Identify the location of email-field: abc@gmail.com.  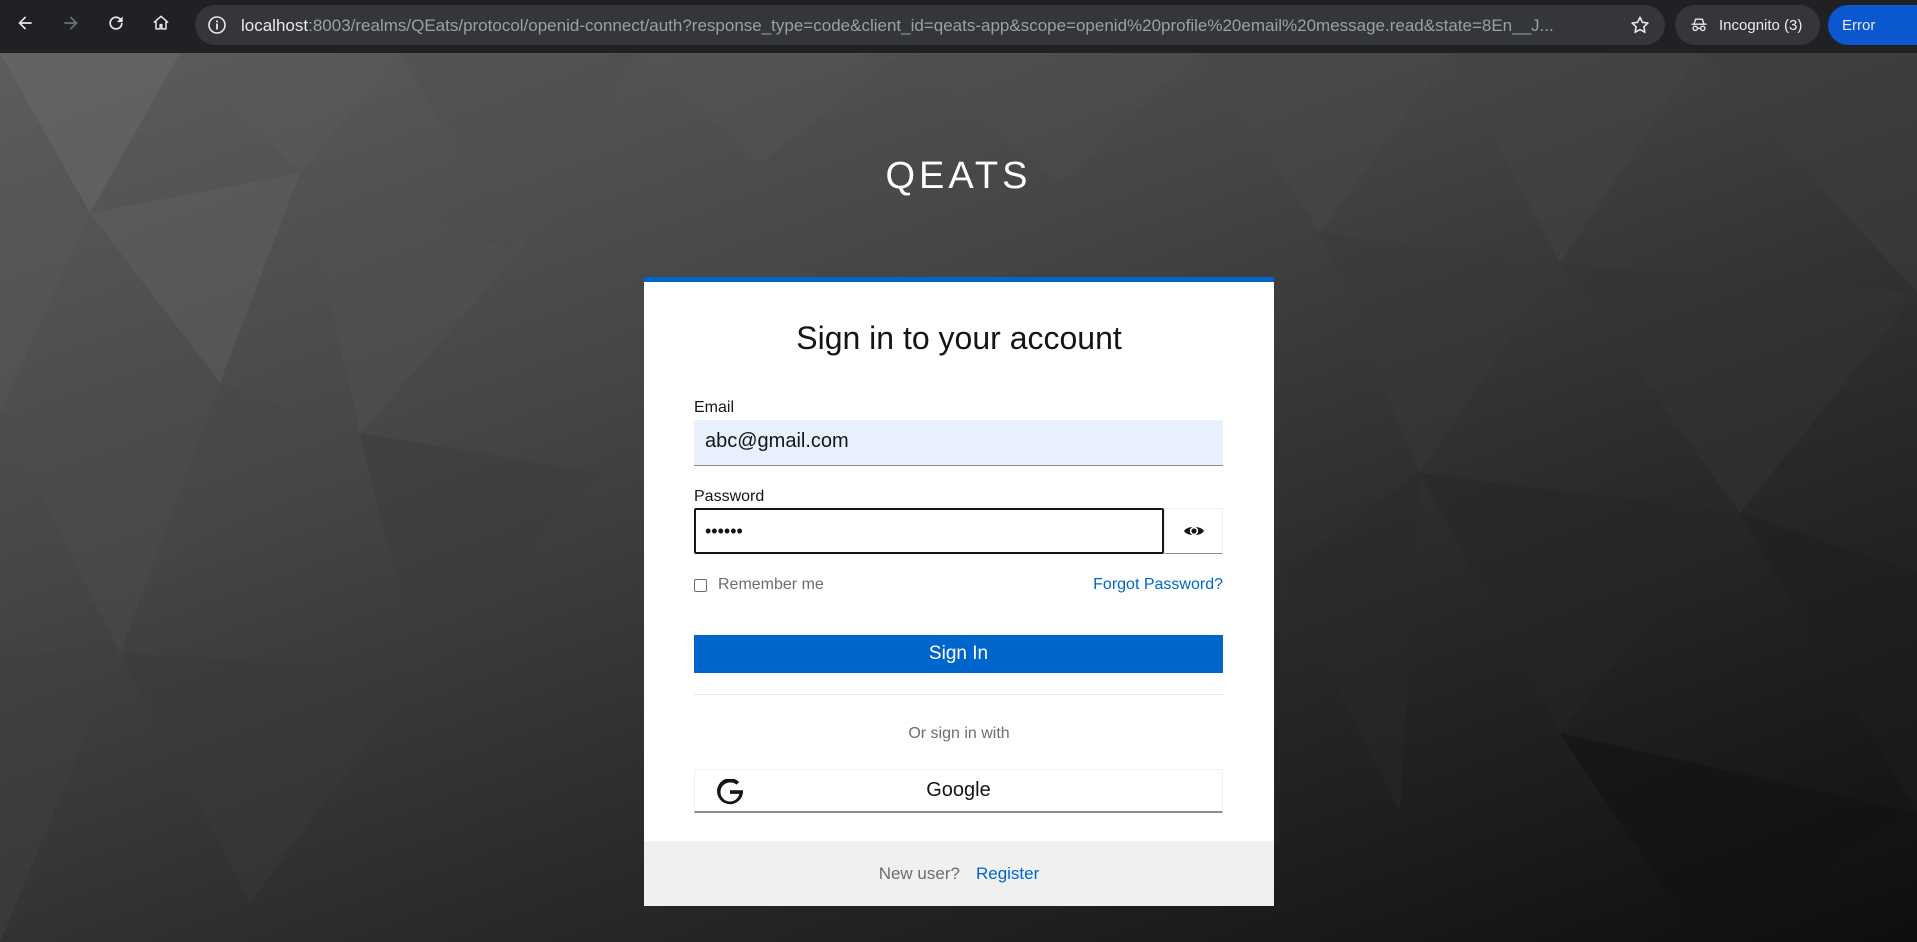
(958, 443).